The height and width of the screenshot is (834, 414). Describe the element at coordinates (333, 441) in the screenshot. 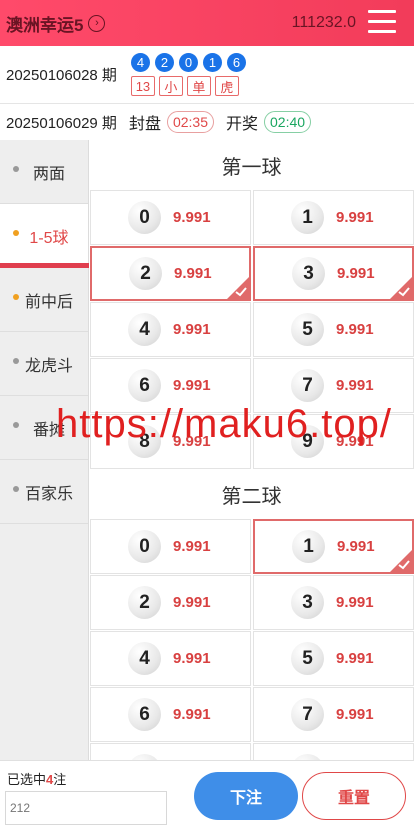

I see `bet-option-9: 9 9.991` at that location.